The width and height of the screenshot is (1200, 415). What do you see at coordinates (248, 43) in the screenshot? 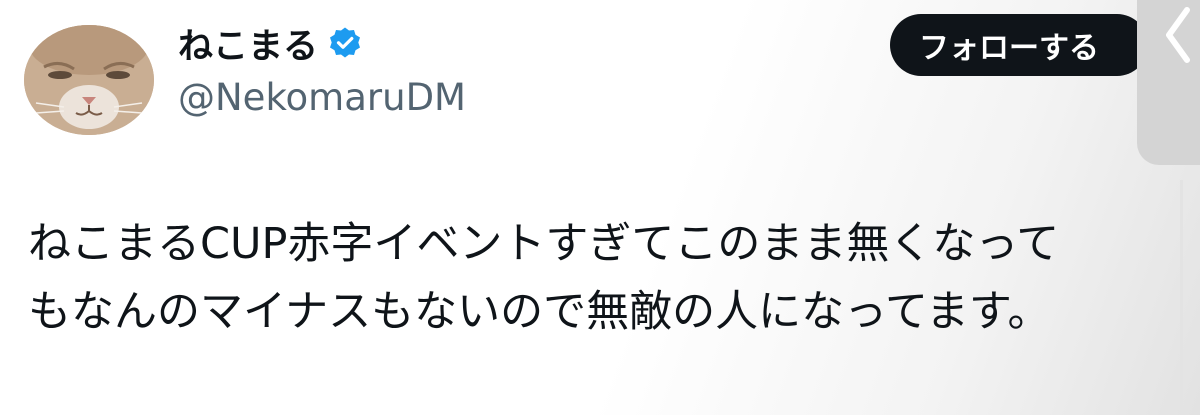
I see `display-name: ねこまる` at bounding box center [248, 43].